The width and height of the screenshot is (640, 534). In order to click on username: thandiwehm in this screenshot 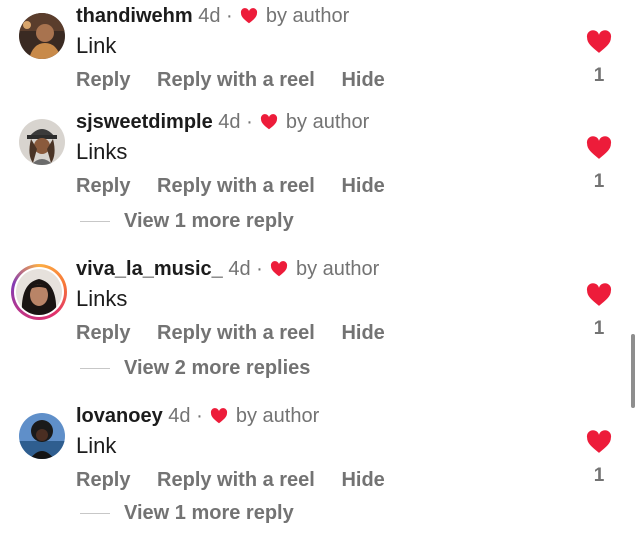, I will do `click(134, 16)`.